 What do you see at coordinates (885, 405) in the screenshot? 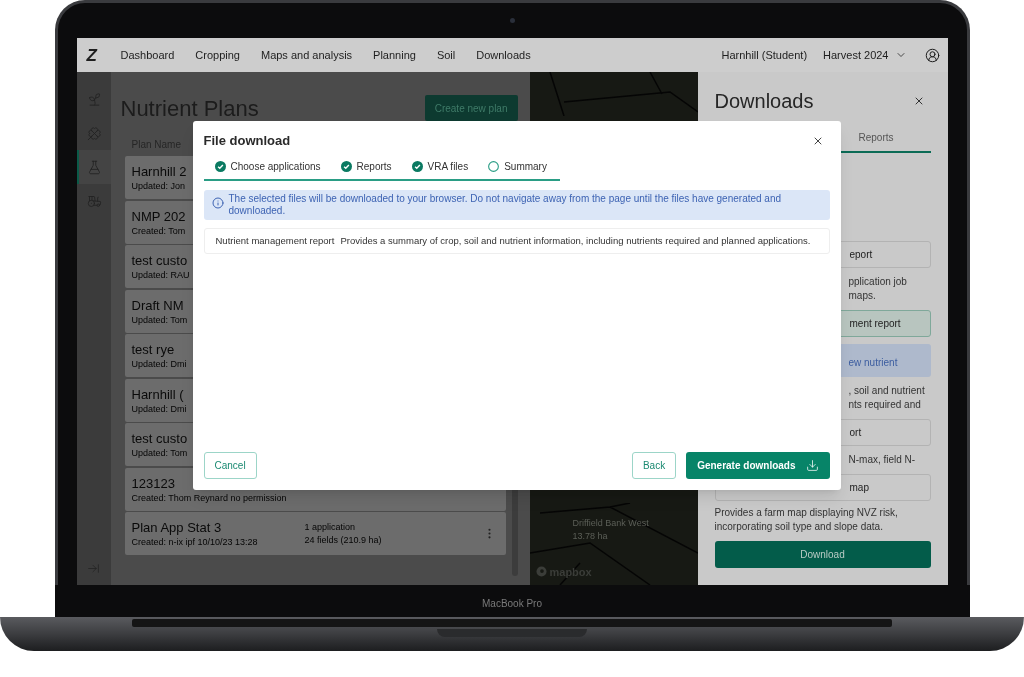
I see `description-fragment: nts required and` at bounding box center [885, 405].